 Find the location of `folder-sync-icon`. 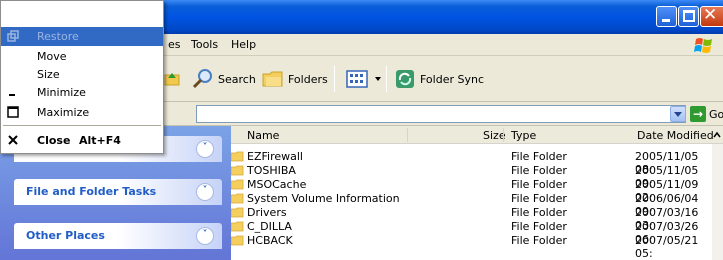

folder-sync-icon is located at coordinates (405, 79).